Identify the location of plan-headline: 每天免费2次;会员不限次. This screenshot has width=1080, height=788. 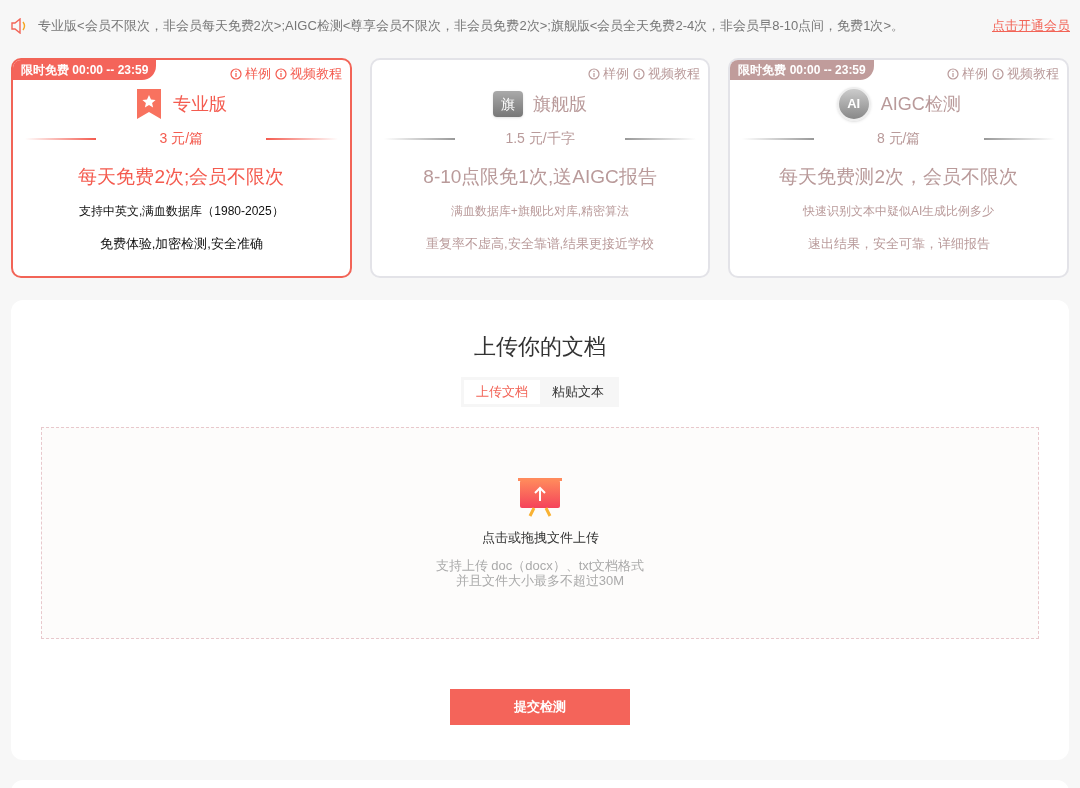
(181, 177).